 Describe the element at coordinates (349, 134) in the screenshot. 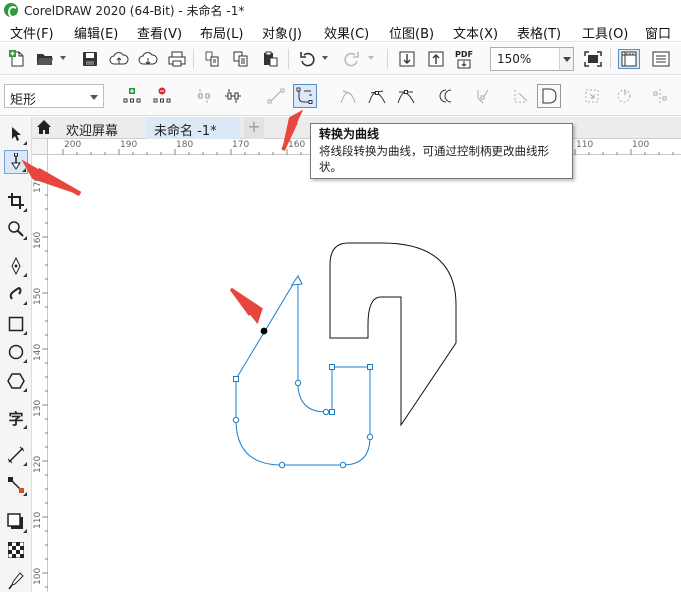

I see `tooltip-title: 转换为曲线` at that location.